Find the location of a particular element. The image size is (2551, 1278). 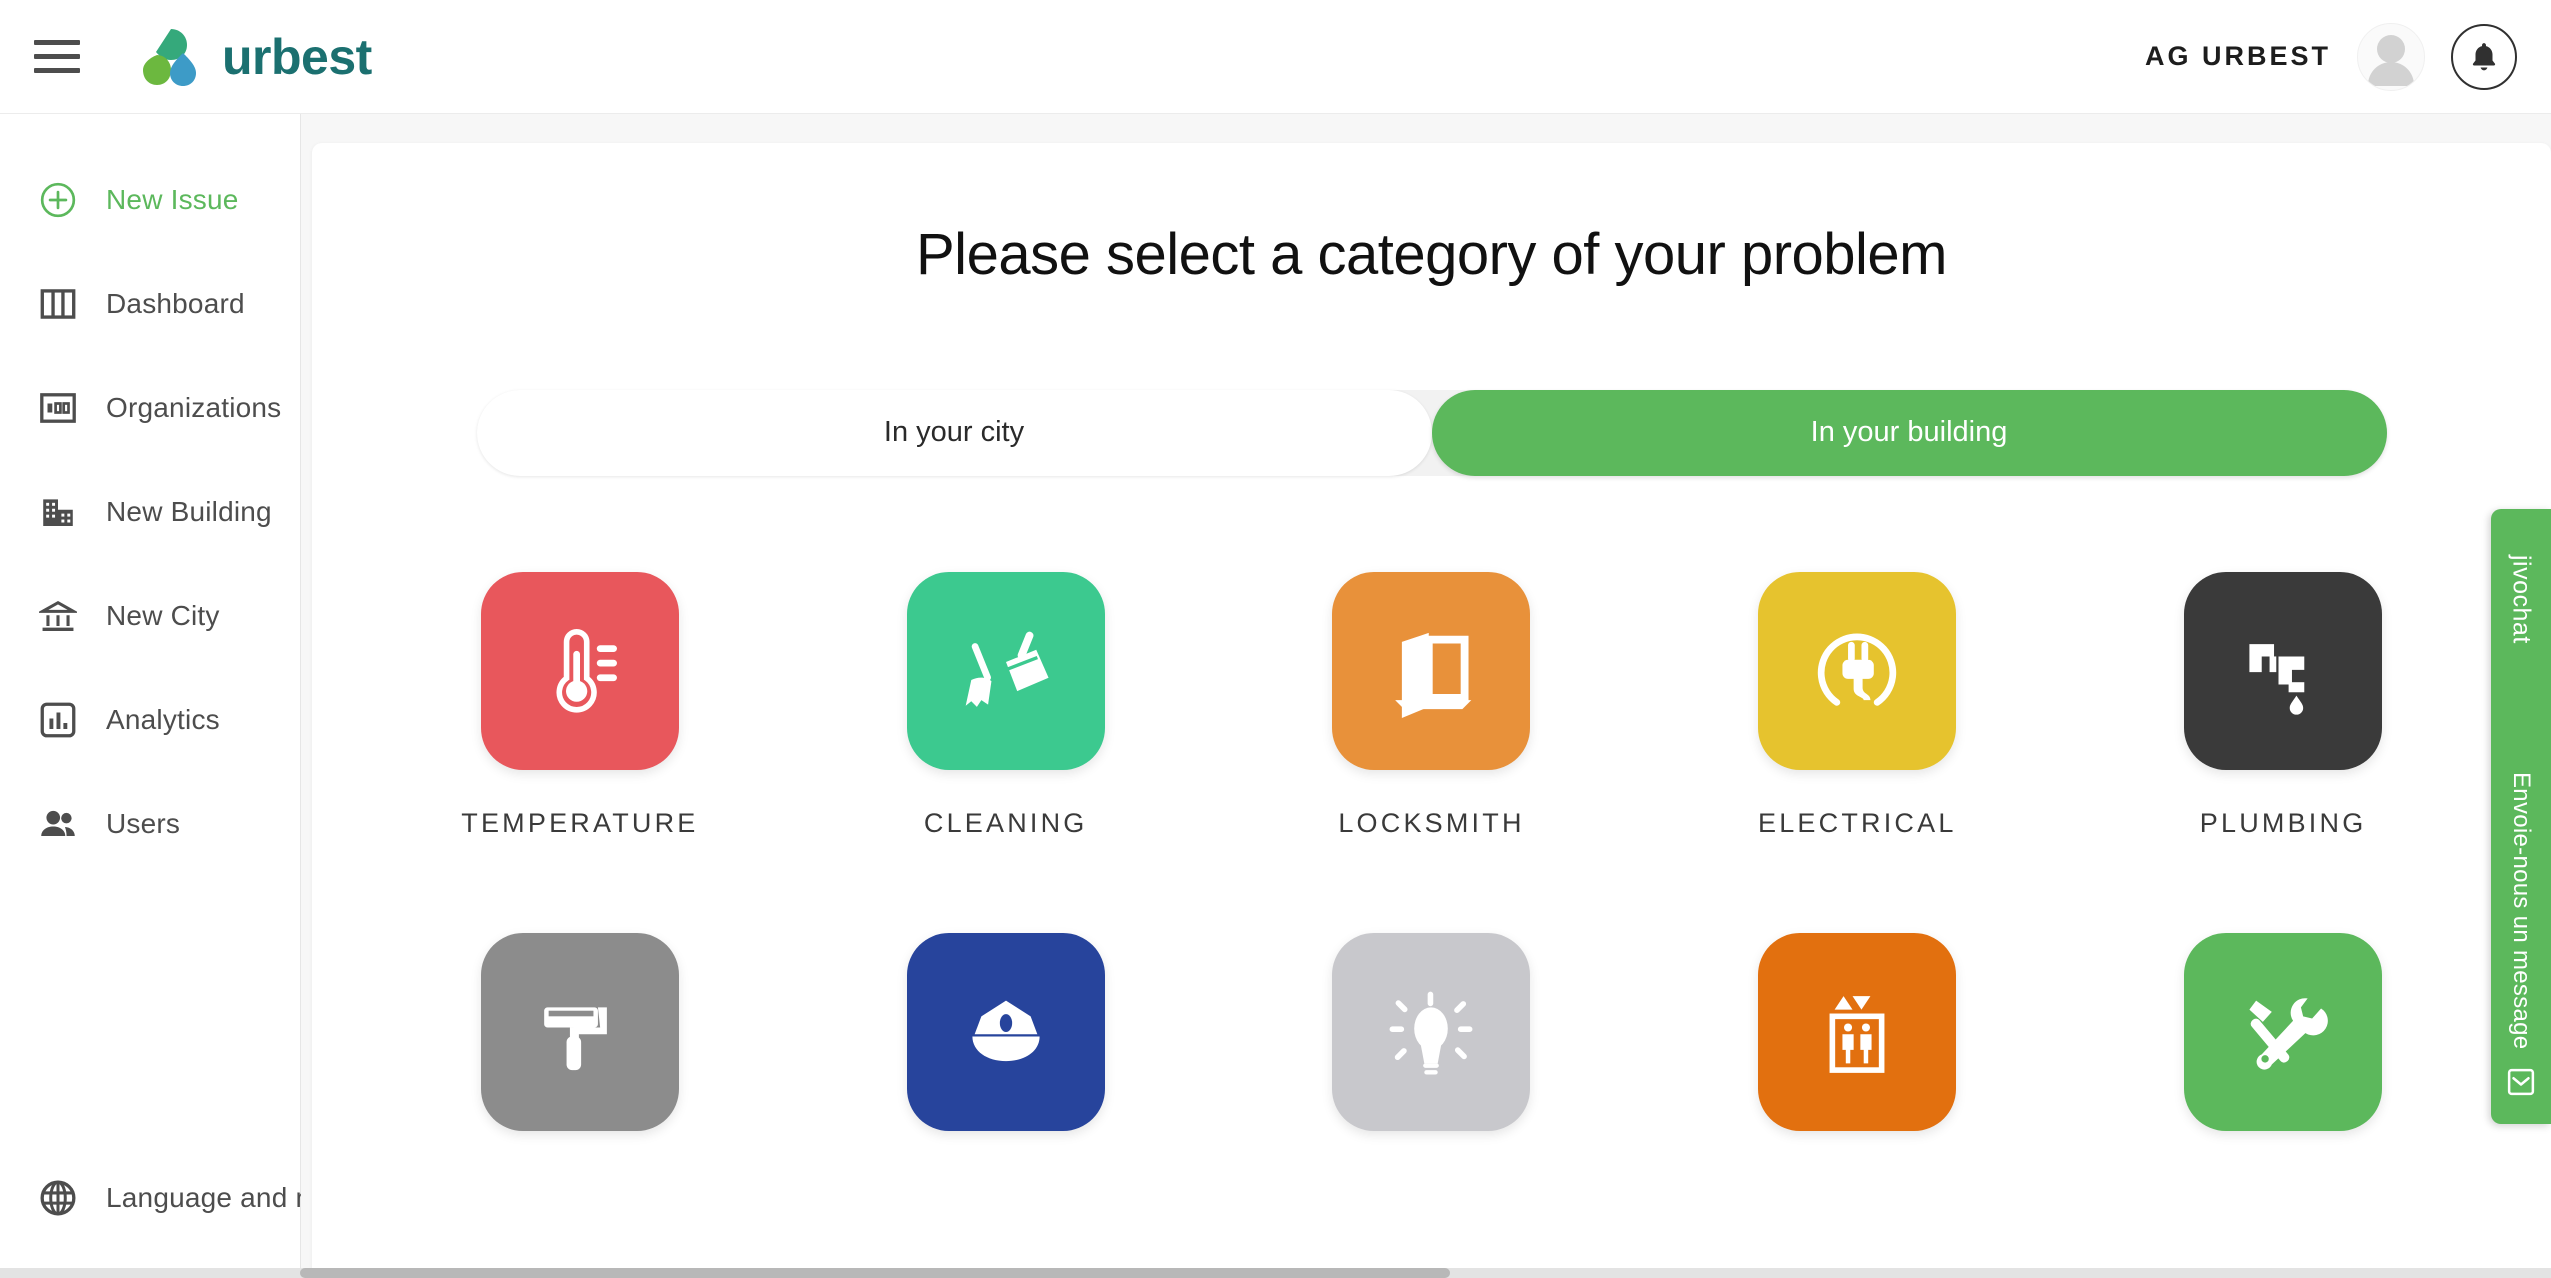

sidebar-bottom-group: Language and more is located at coordinates (180, 1222).